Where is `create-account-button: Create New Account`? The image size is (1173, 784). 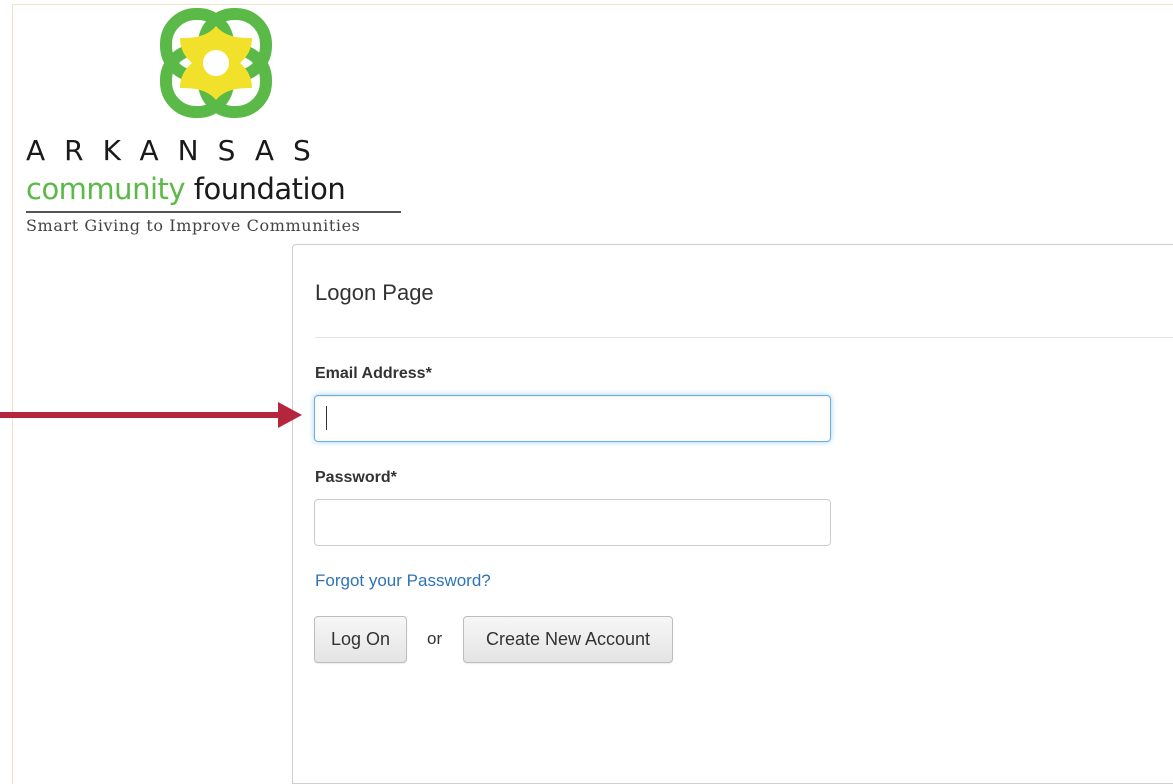
create-account-button: Create New Account is located at coordinates (568, 639).